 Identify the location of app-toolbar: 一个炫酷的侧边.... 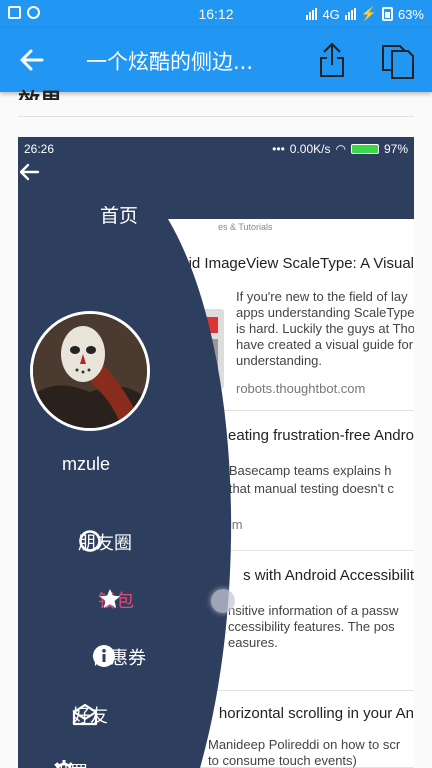
(216, 60).